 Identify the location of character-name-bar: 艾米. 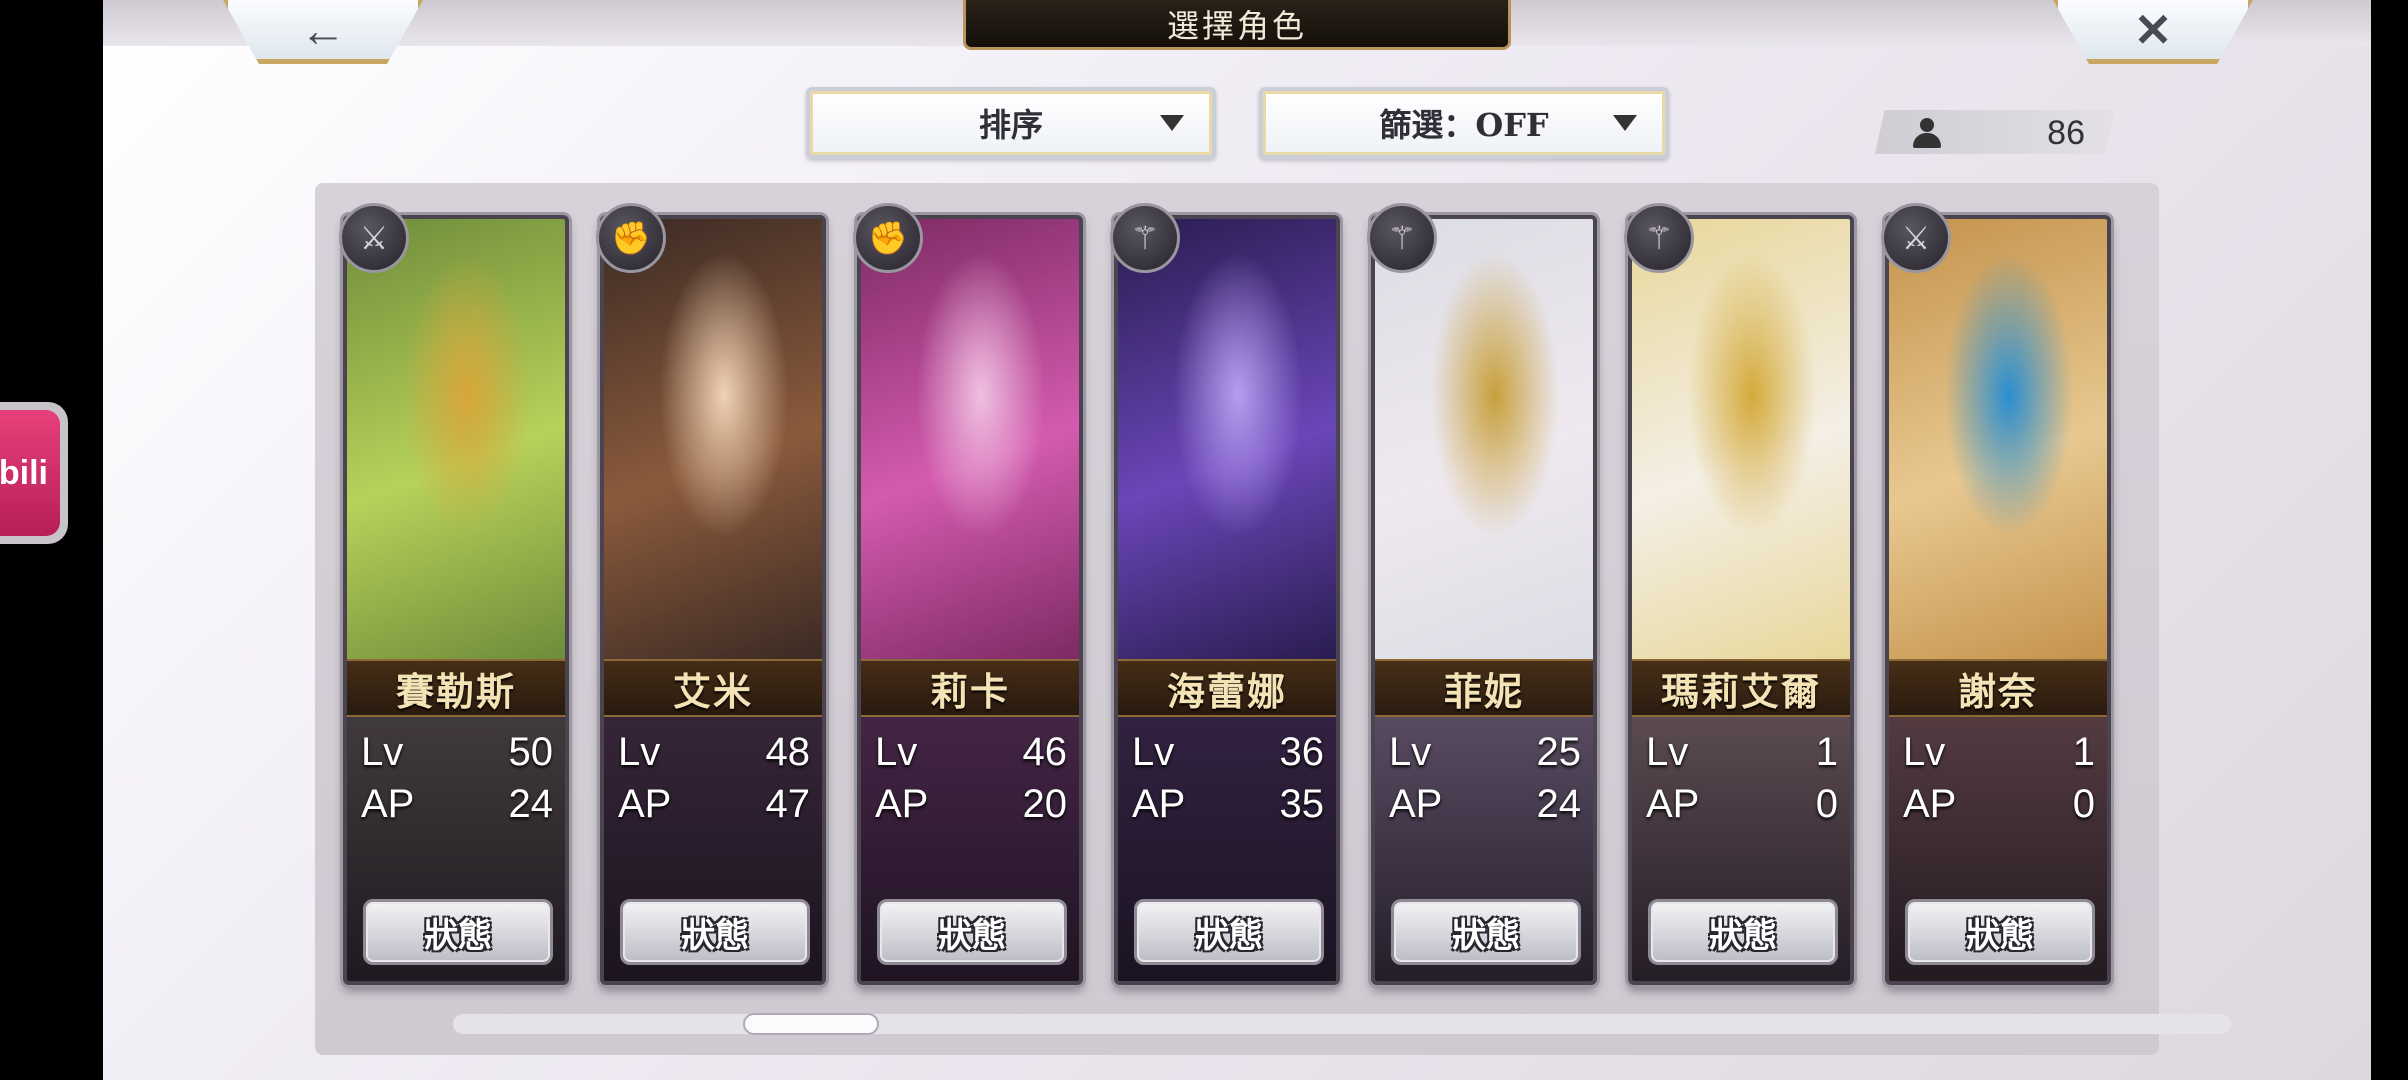
(713, 688).